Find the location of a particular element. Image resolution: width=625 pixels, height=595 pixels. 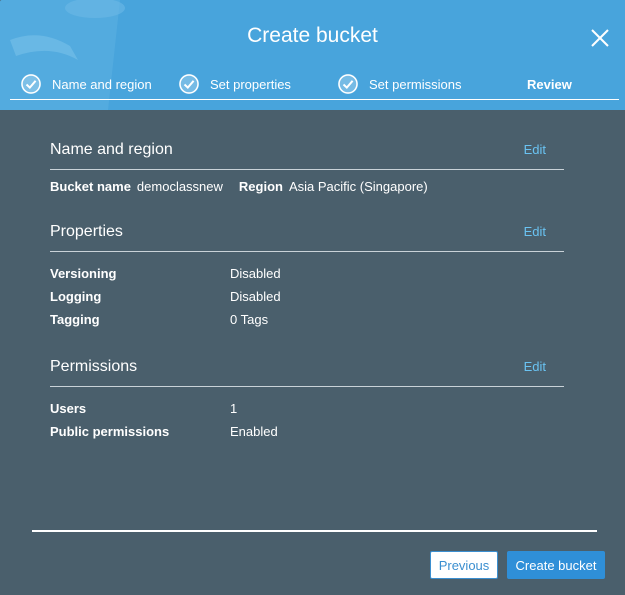

create-bucket-button: Create bucket is located at coordinates (556, 565).